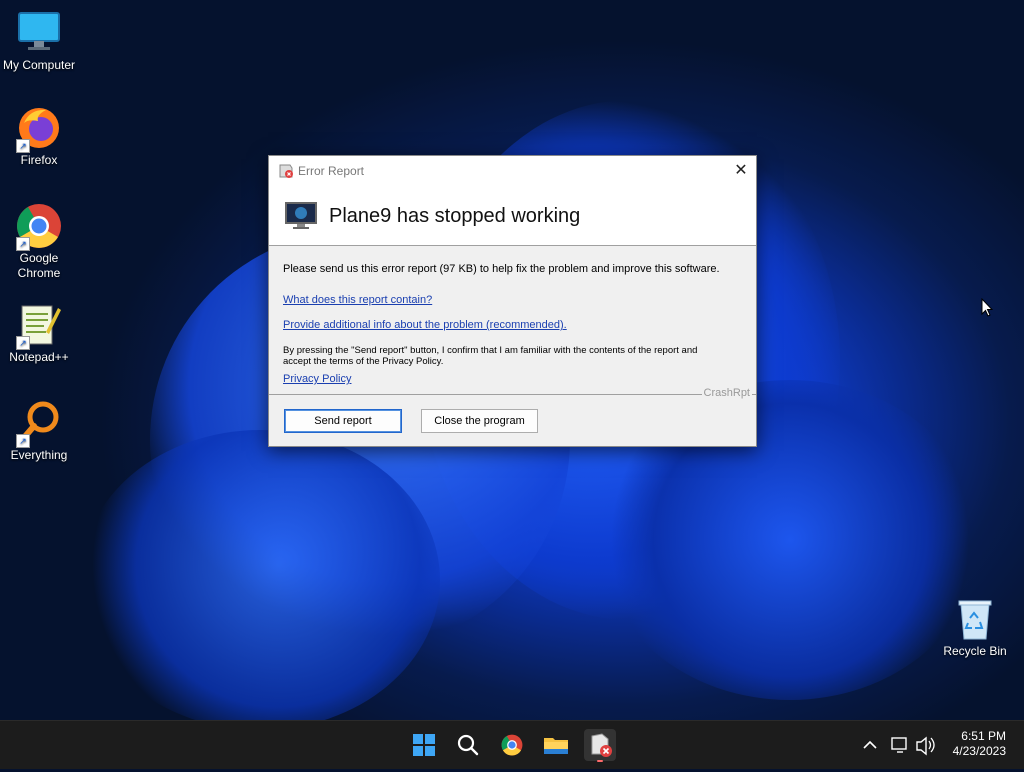 Image resolution: width=1024 pixels, height=772 pixels. I want to click on network-icon, so click(900, 745).